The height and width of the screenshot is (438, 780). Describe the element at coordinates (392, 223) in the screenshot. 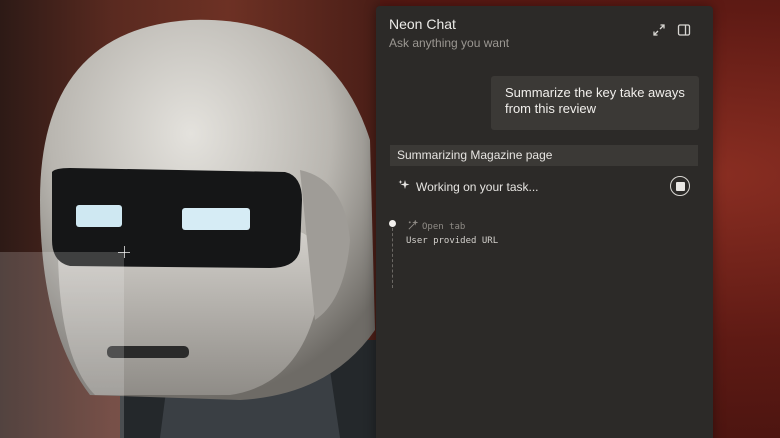

I see `timeline-dot` at that location.